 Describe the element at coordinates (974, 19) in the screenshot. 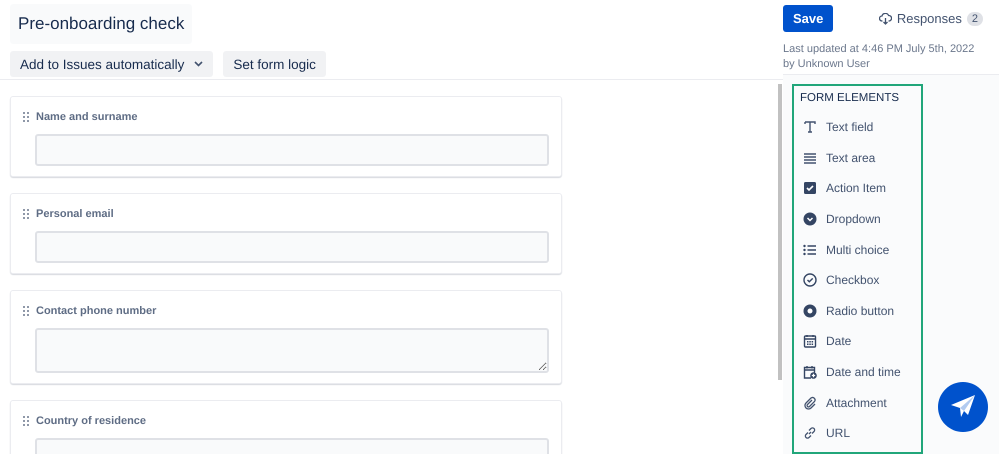

I see `count-badge: 2` at that location.